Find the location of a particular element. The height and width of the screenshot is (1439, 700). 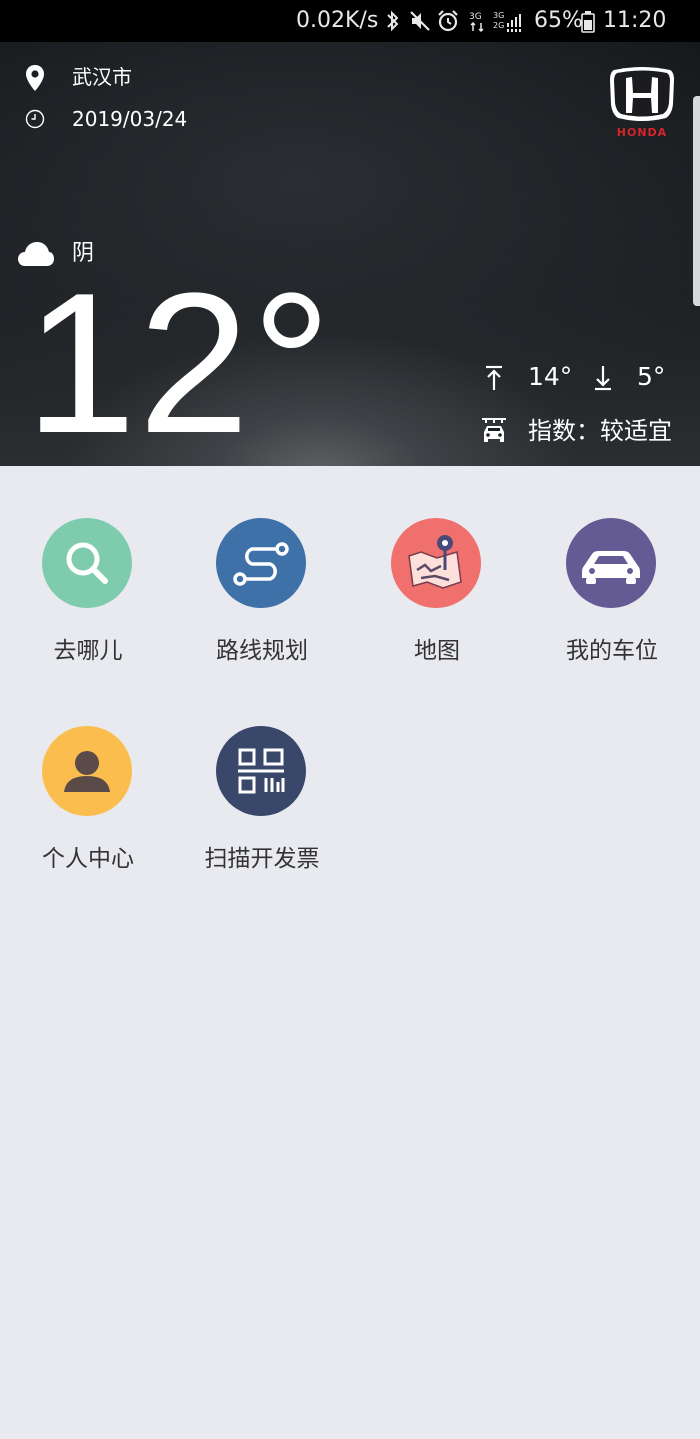

current-temperature: 12° is located at coordinates (179, 359).